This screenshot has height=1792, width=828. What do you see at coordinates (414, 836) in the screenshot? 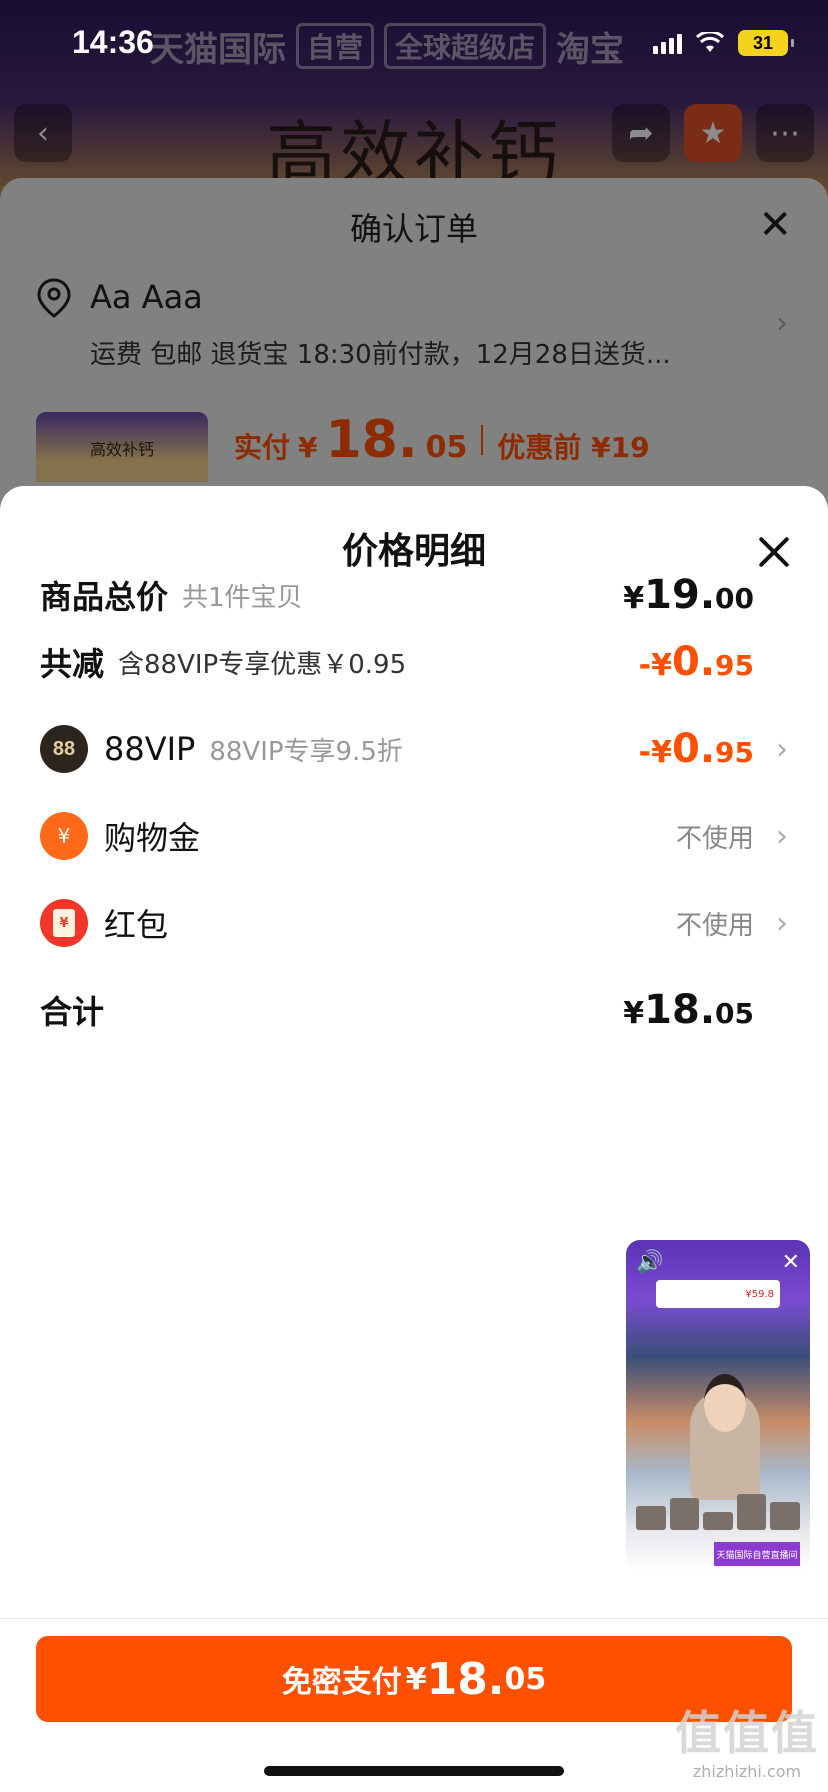
I see `row-shopping-gold: ¥ 购物金 不使用 ›` at bounding box center [414, 836].